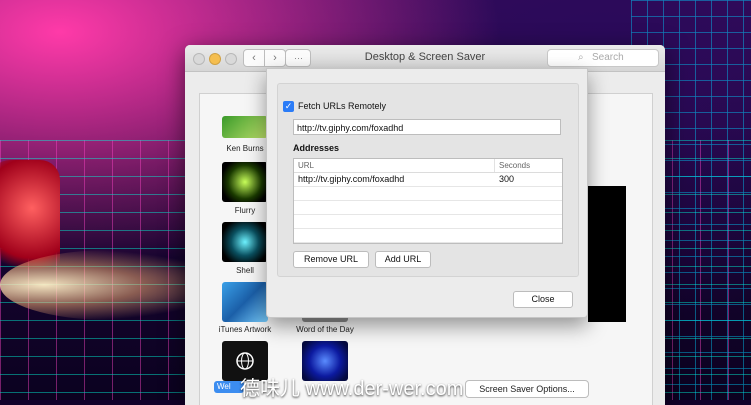  I want to click on search-placeholder: Search, so click(608, 57).